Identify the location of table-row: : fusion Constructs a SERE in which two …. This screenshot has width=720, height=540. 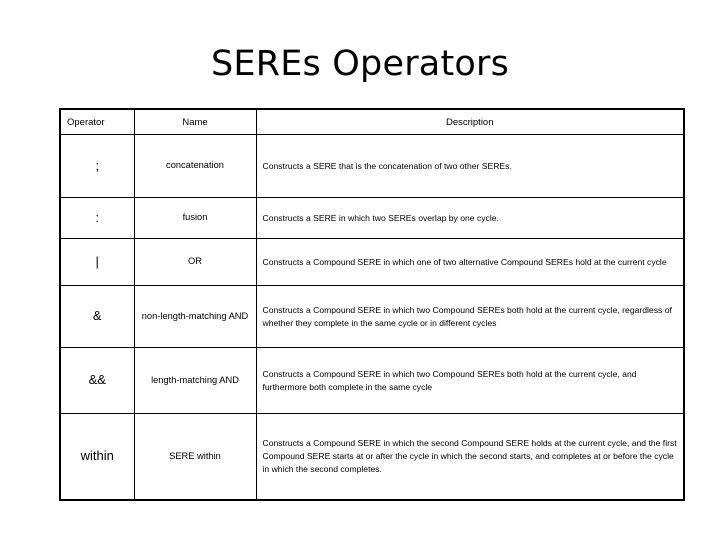
(372, 218).